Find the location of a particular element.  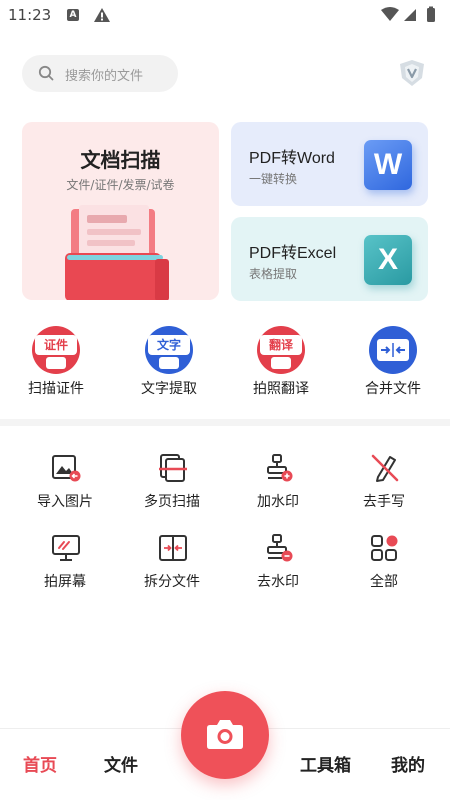

all-tools-button: 全部 is located at coordinates (384, 563).